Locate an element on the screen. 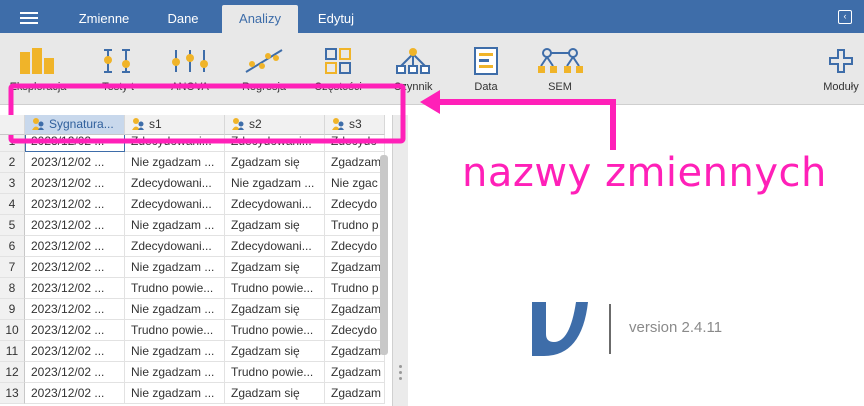  ribbon-button-czynnik: Czynnik is located at coordinates (413, 73).